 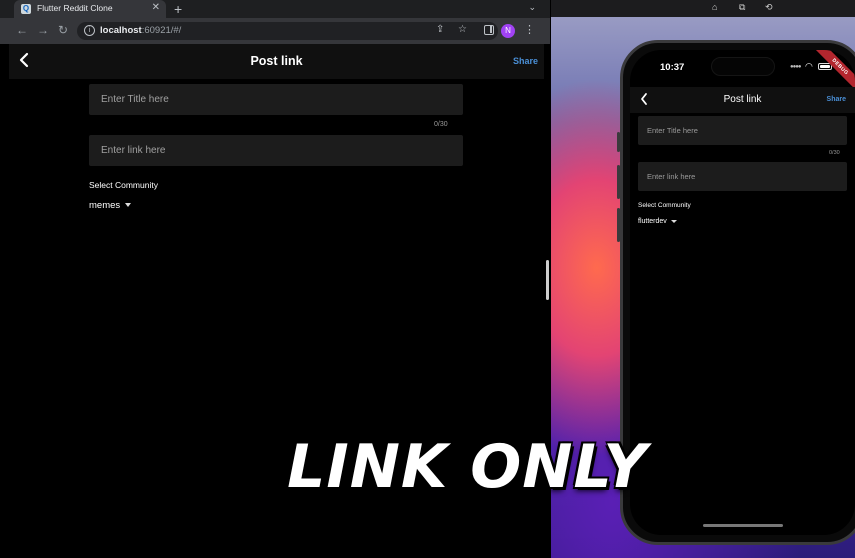 I want to click on phone-community-dropdown: flutterdev, so click(x=657, y=221).